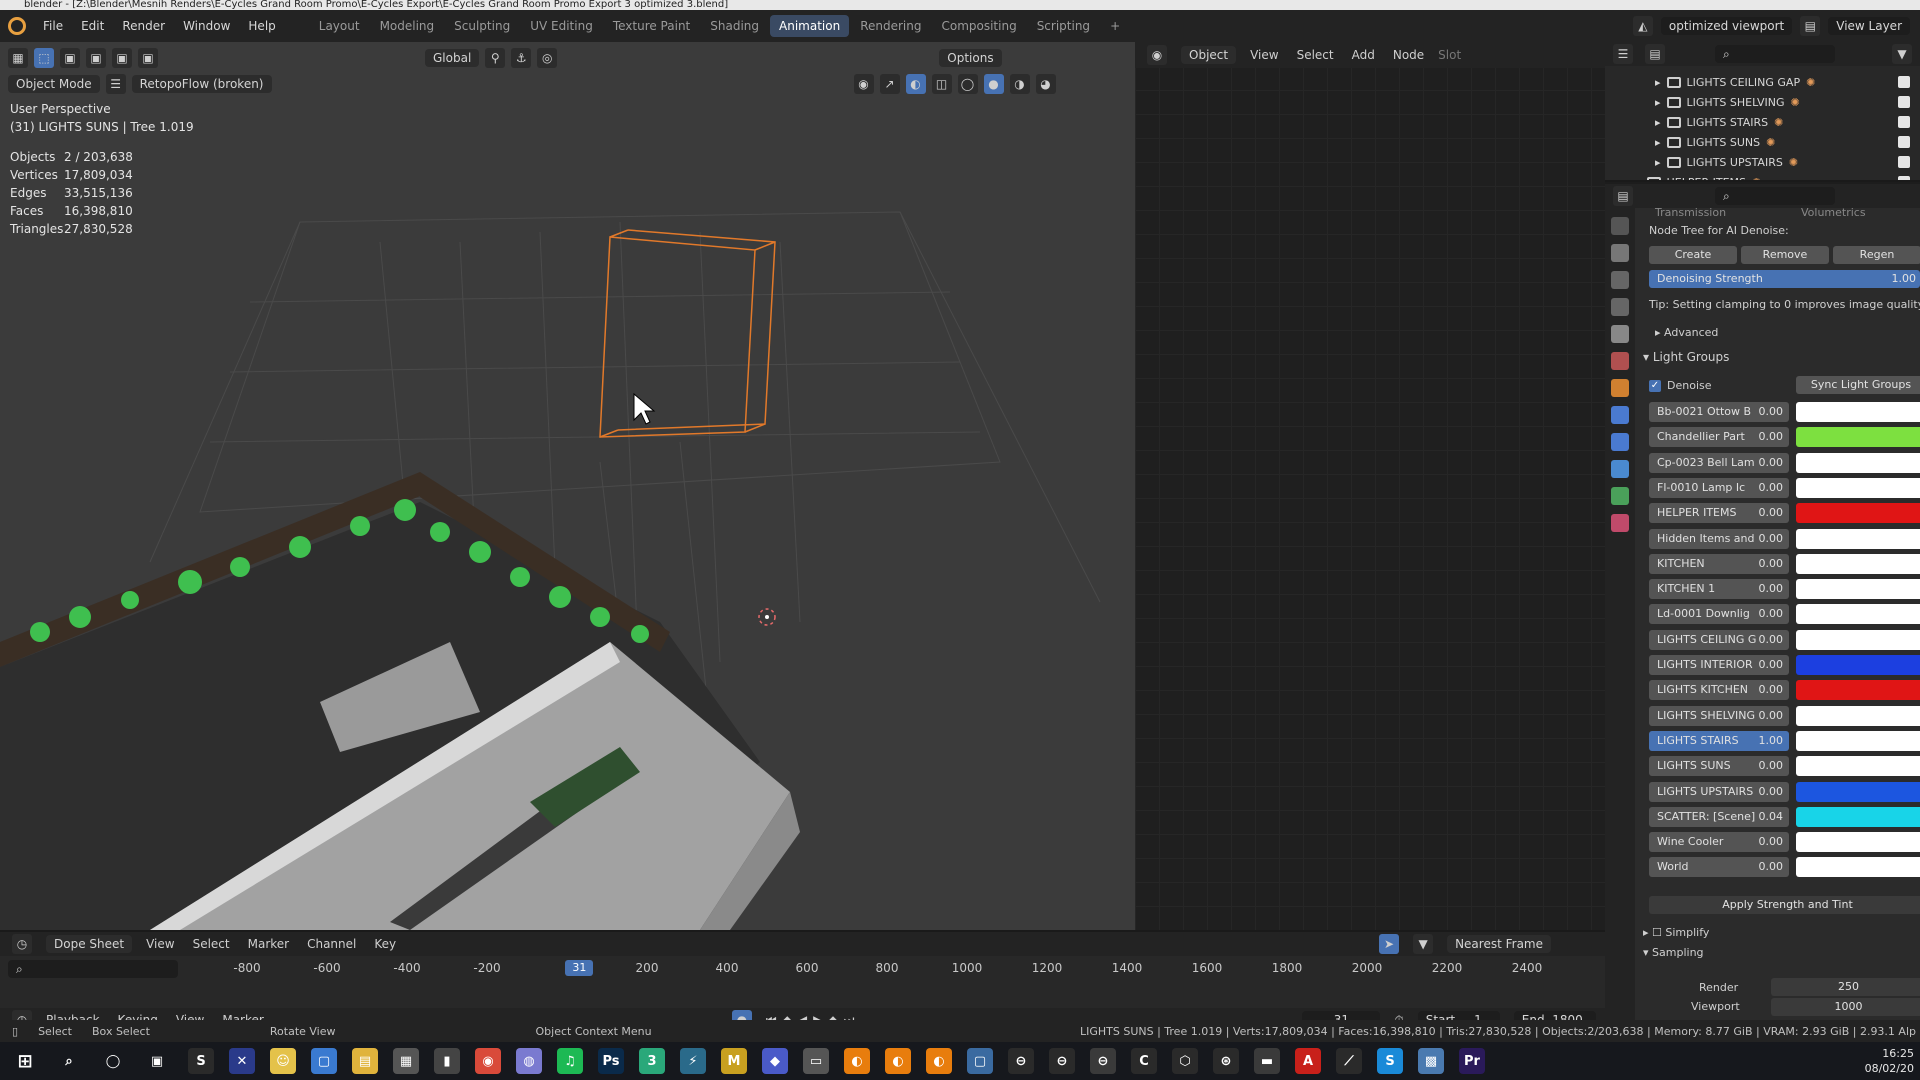  What do you see at coordinates (93, 969) in the screenshot?
I see `dope-search-input: ⌕` at bounding box center [93, 969].